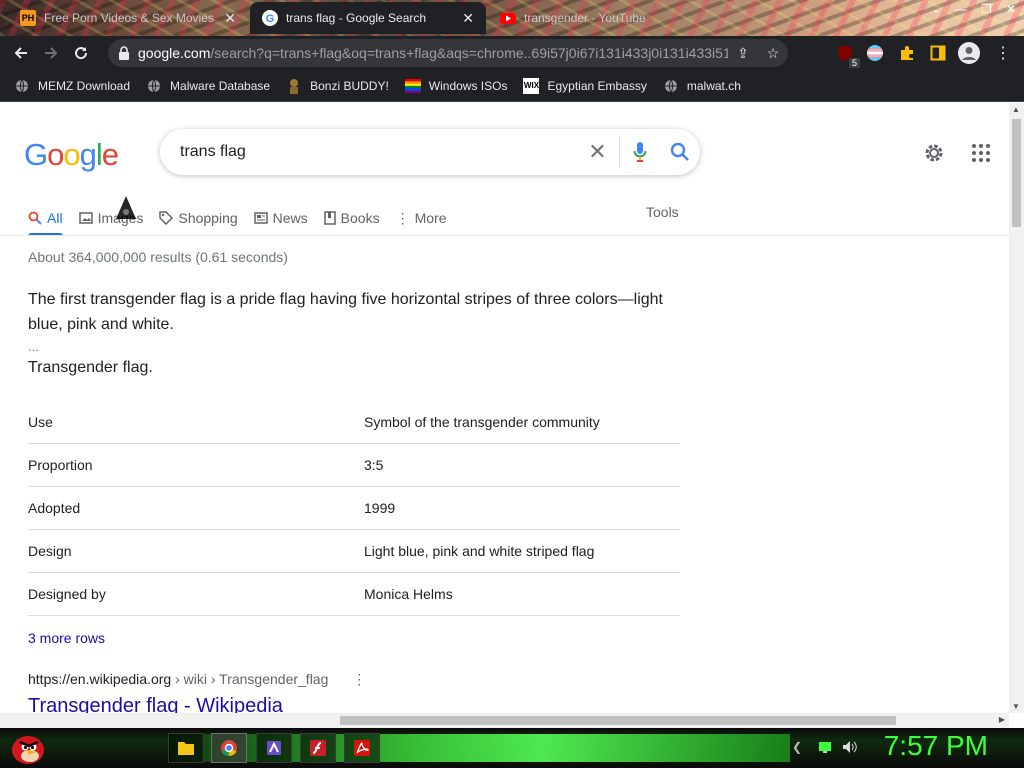  I want to click on dots-vertical-icon: ⋮, so click(402, 217).